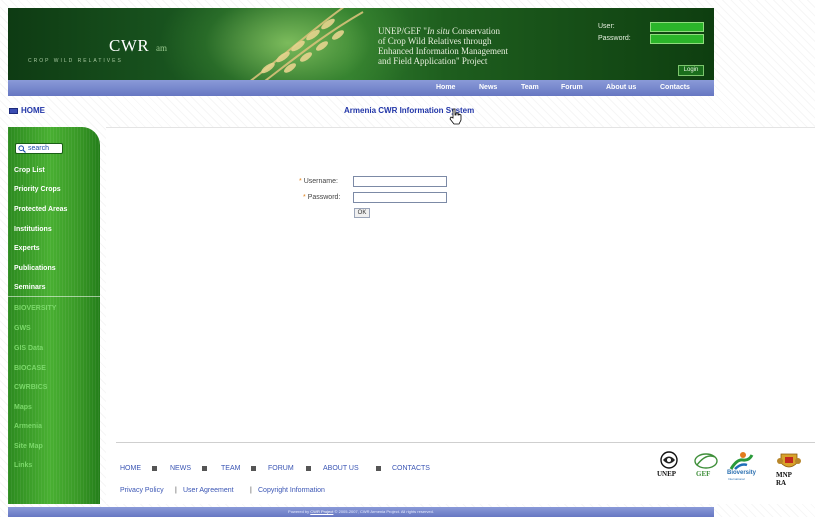  Describe the element at coordinates (180, 468) in the screenshot. I see `footer-link-news: NEWS` at that location.